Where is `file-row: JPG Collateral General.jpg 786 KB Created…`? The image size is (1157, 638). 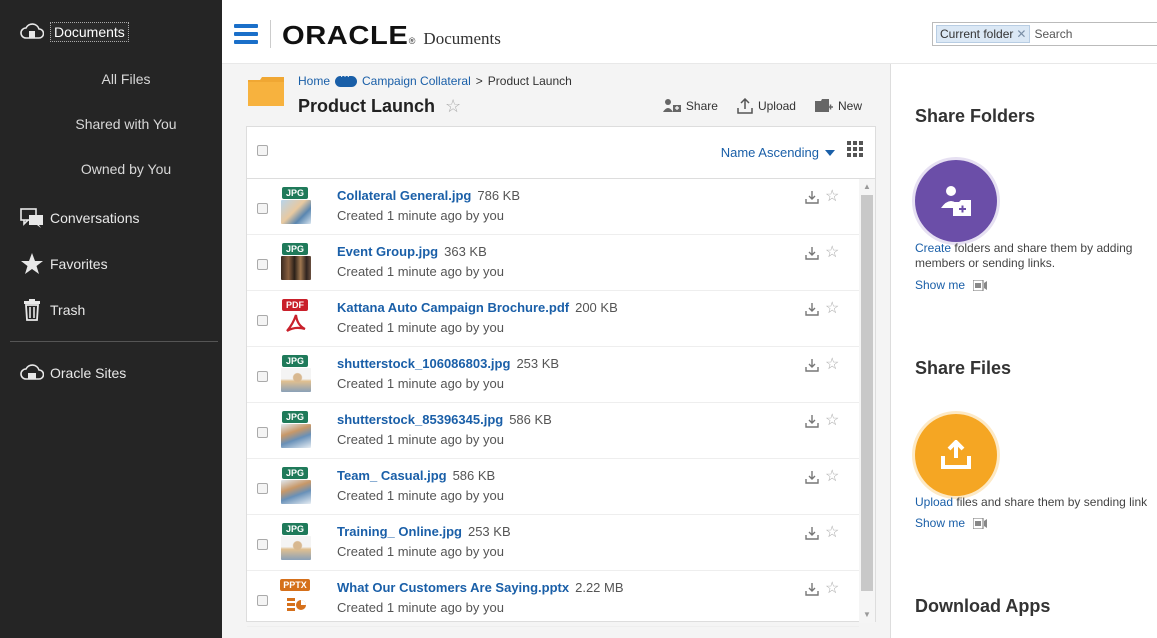
file-row: JPG Collateral General.jpg 786 KB Created… is located at coordinates (553, 207).